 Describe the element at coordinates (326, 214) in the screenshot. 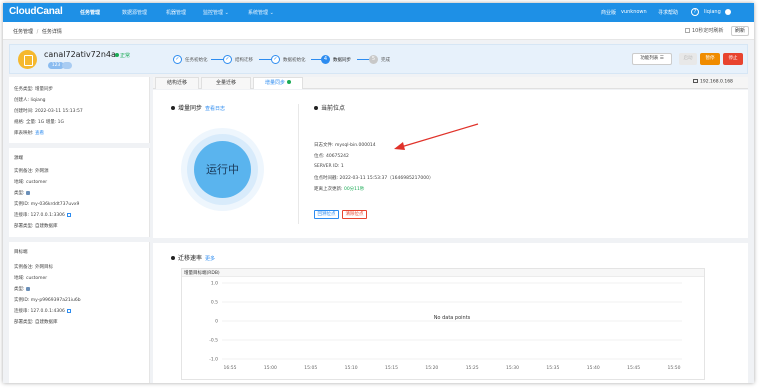

I see `reset-position-button: 回溯位点` at that location.